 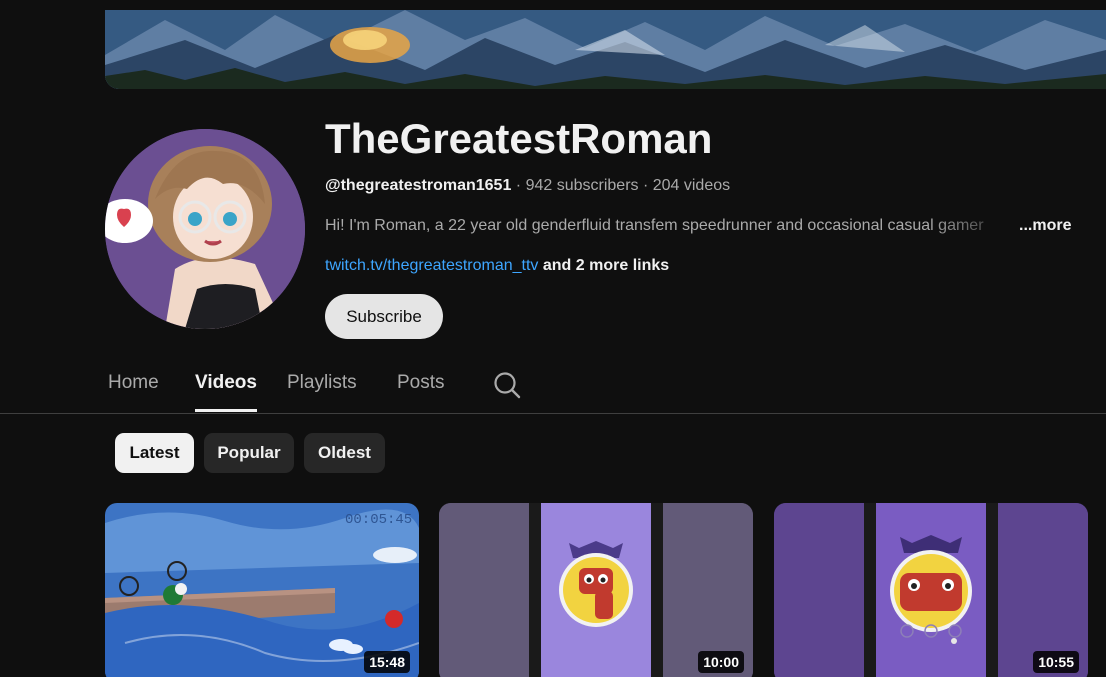 What do you see at coordinates (249, 453) in the screenshot?
I see `chip-popular: Popular` at bounding box center [249, 453].